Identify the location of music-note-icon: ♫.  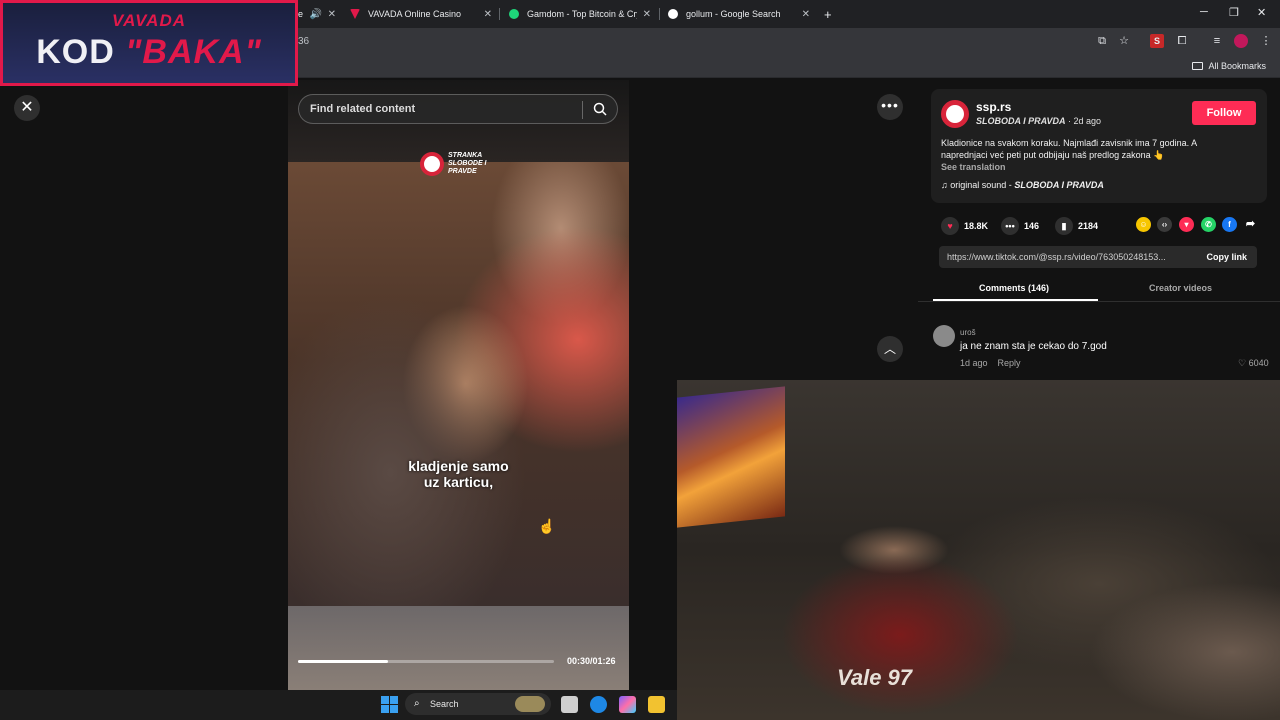
(946, 185).